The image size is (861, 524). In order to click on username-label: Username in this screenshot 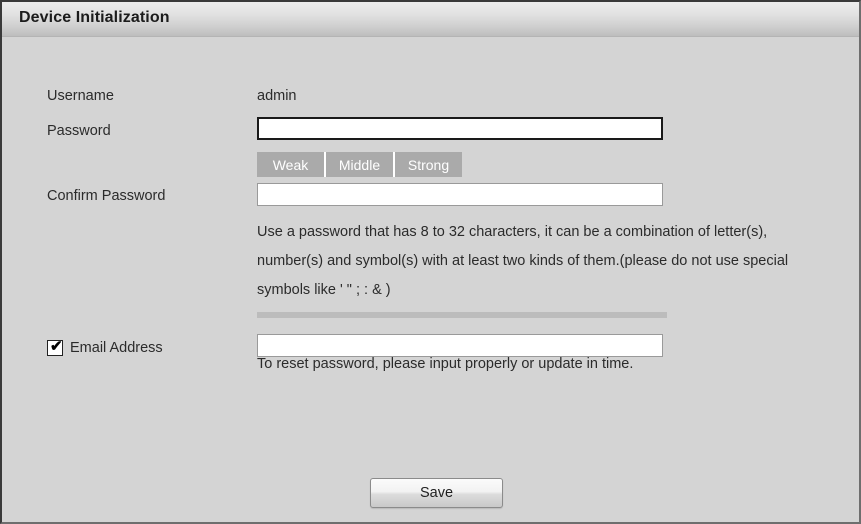, I will do `click(80, 96)`.